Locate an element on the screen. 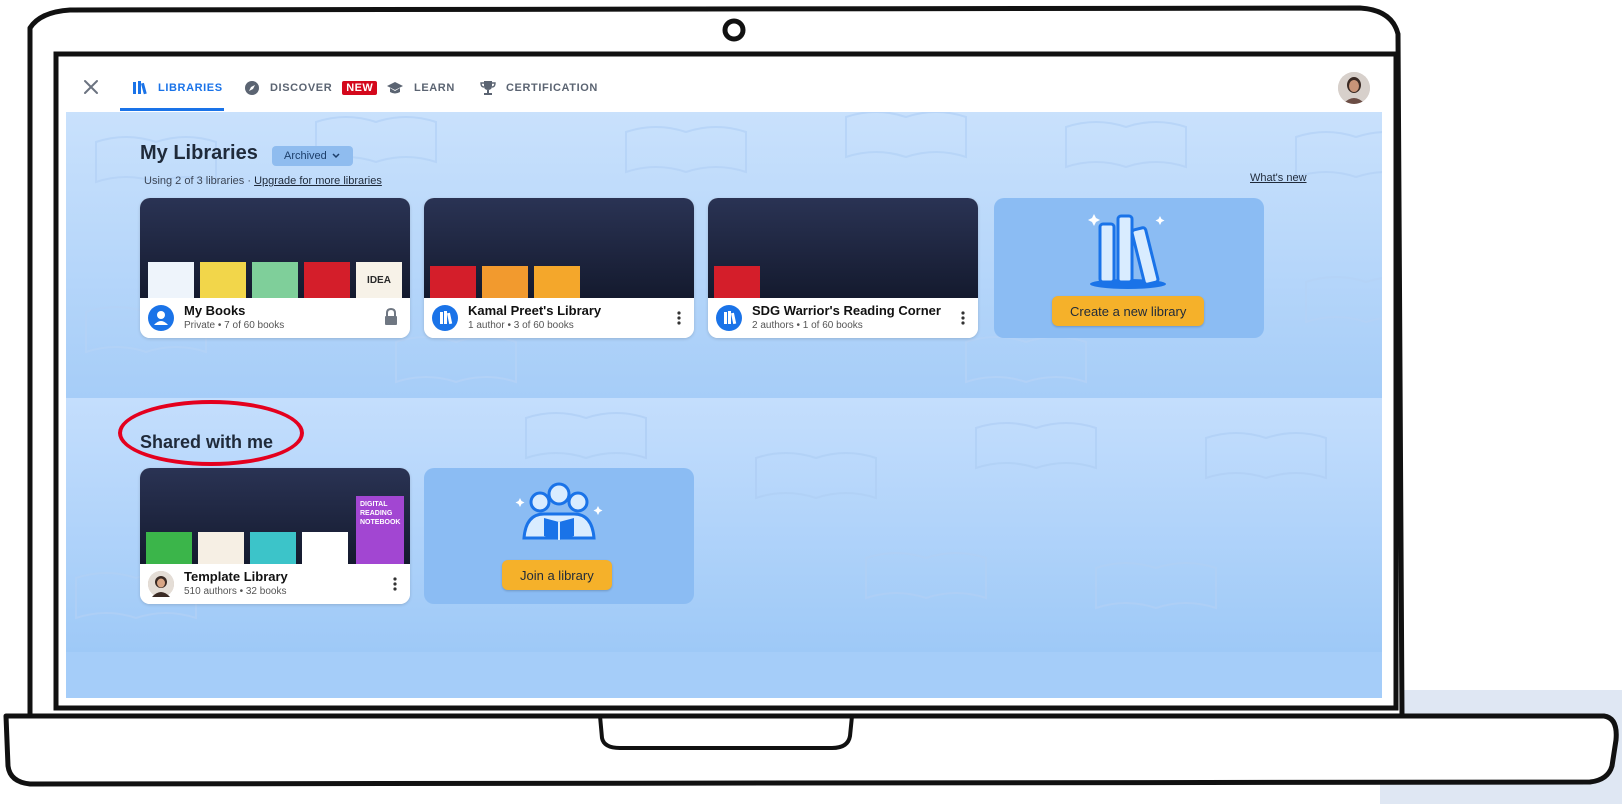 The height and width of the screenshot is (804, 1622). tab-libraries: LIBRARIES is located at coordinates (177, 88).